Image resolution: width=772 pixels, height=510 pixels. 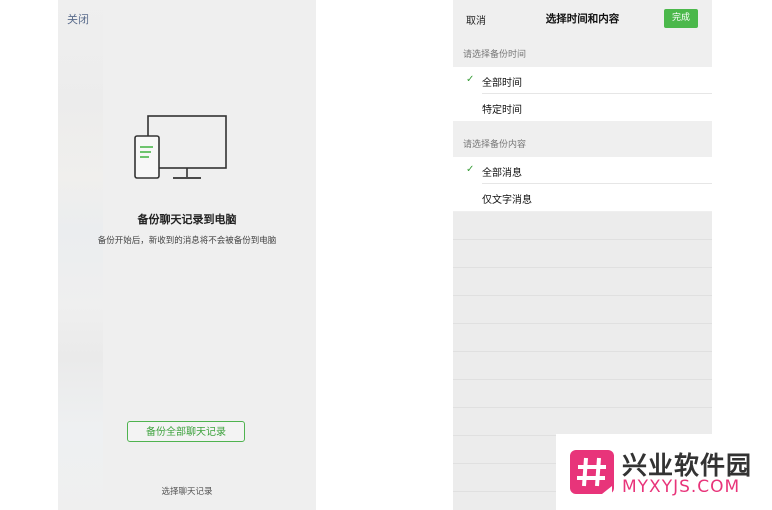 What do you see at coordinates (507, 200) in the screenshot?
I see `option-label: 仅文字消息` at bounding box center [507, 200].